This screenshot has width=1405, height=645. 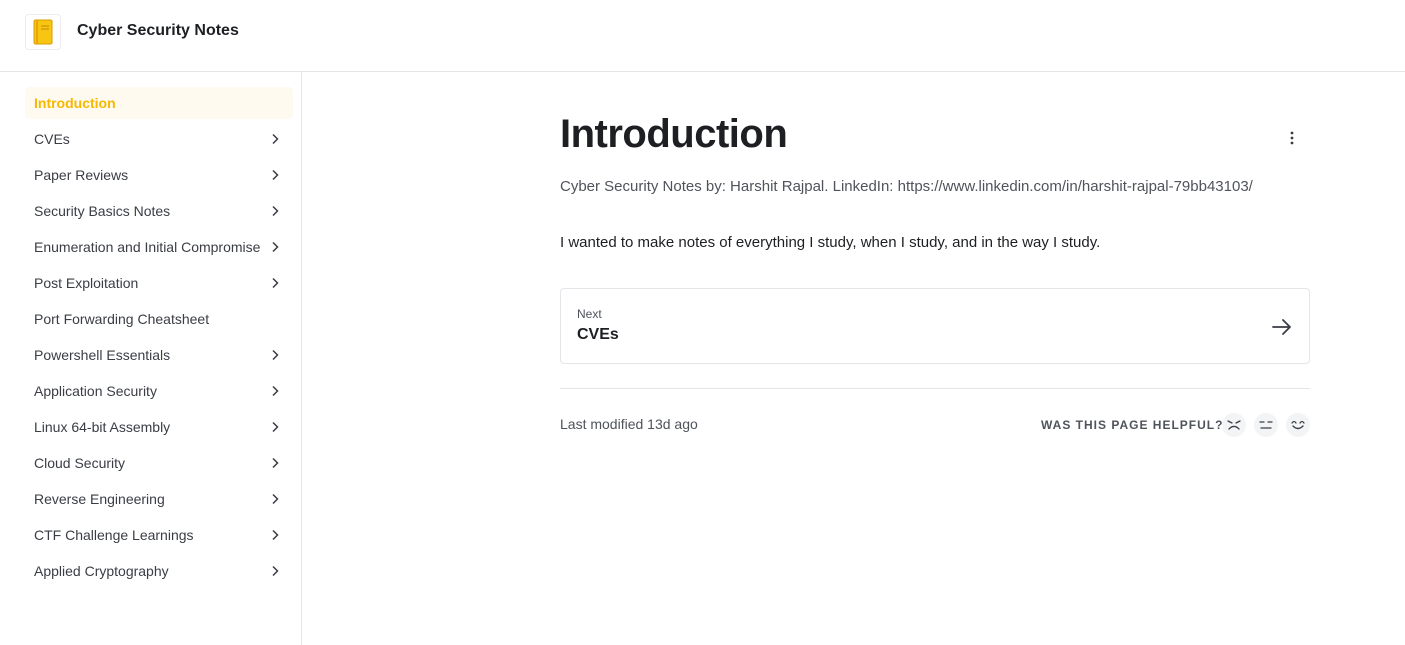 I want to click on sidebar-item-label: Security Basics Notes, so click(x=102, y=211).